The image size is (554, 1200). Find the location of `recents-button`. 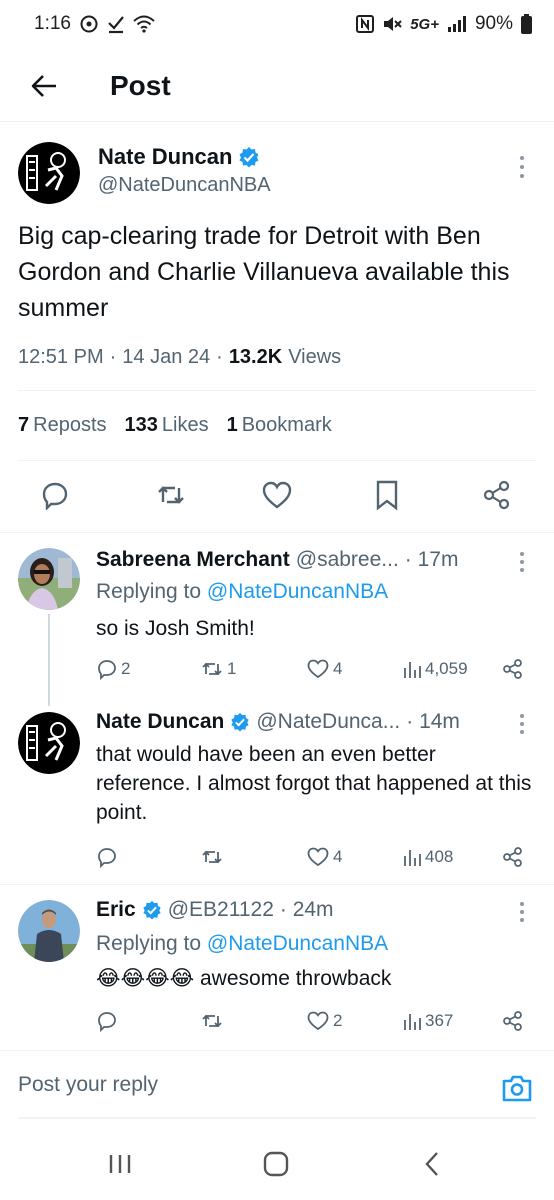

recents-button is located at coordinates (120, 1164).